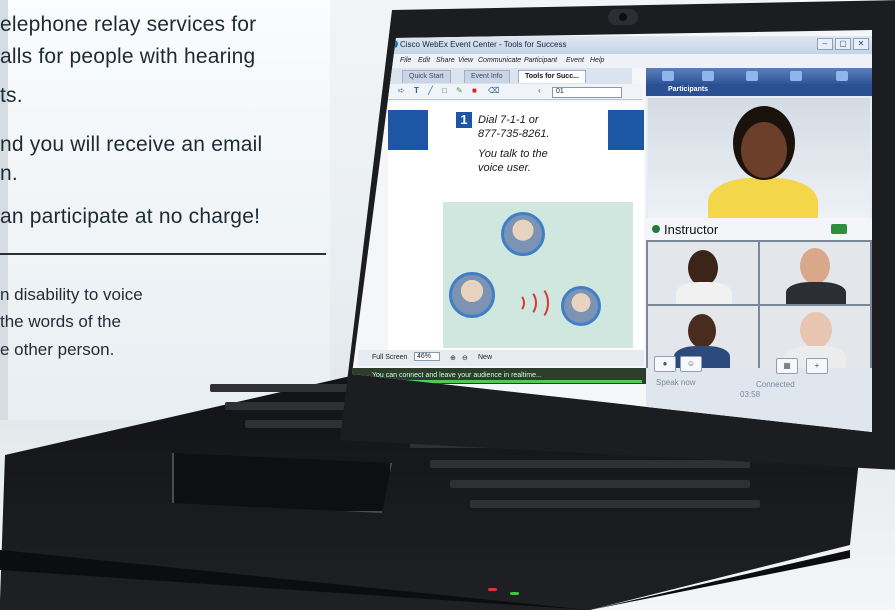  Describe the element at coordinates (688, 89) in the screenshot. I see `participants-label: Participants` at that location.